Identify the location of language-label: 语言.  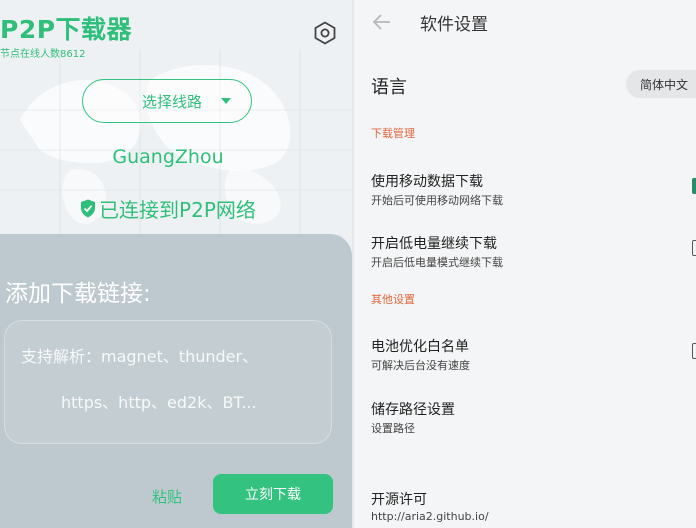
(389, 87).